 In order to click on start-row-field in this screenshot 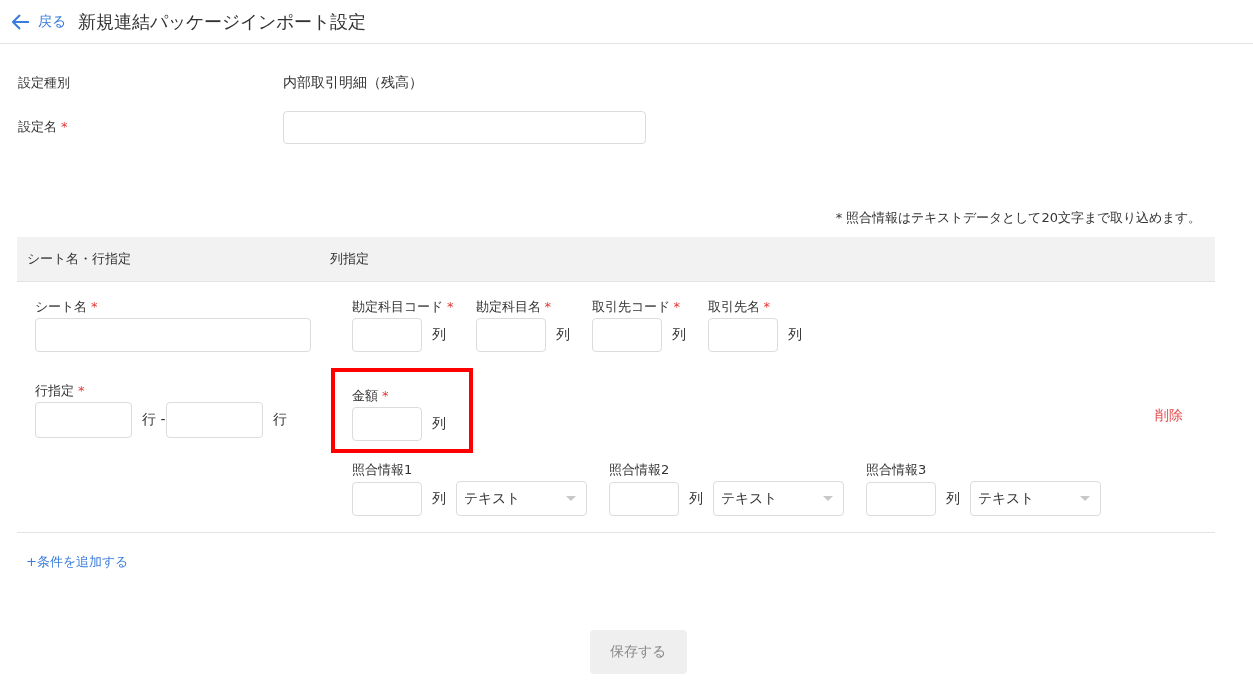, I will do `click(83, 420)`.